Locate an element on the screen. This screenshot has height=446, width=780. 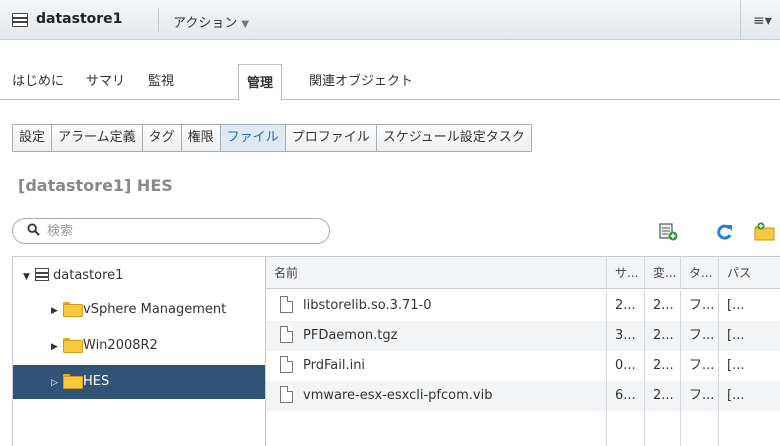
tab-monitor: 監視 is located at coordinates (161, 79).